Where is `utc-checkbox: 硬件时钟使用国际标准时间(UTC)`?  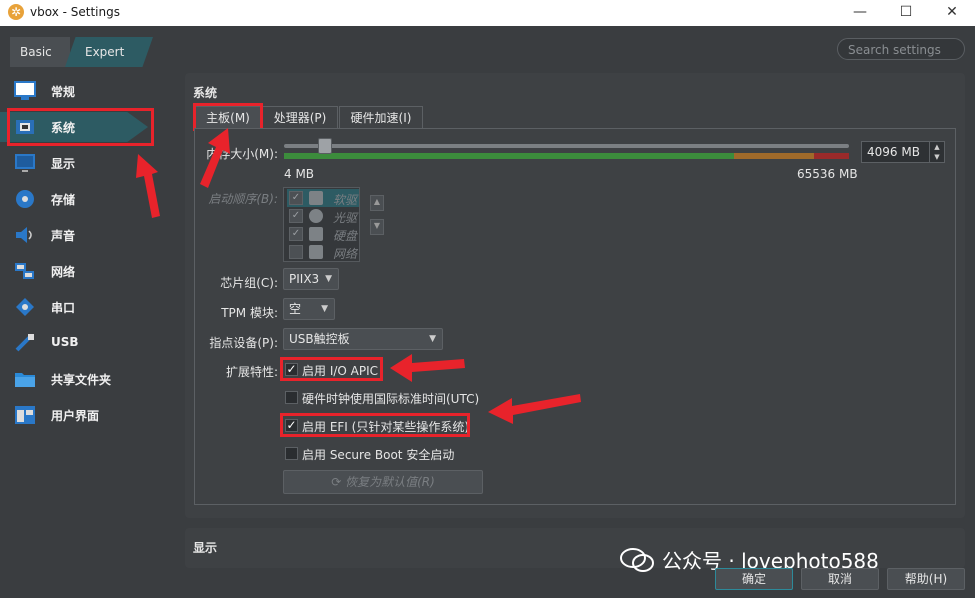 utc-checkbox: 硬件时钟使用国际标准时间(UTC) is located at coordinates (385, 398).